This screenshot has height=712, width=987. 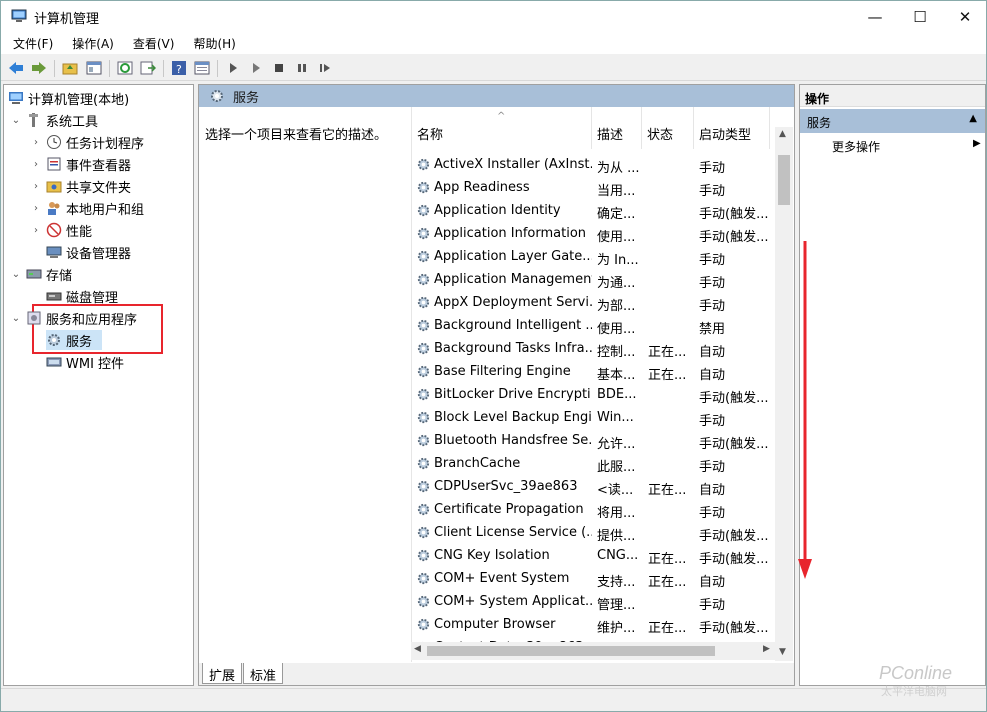 What do you see at coordinates (892, 121) in the screenshot?
I see `actions-section-services: 服务 ▲` at bounding box center [892, 121].